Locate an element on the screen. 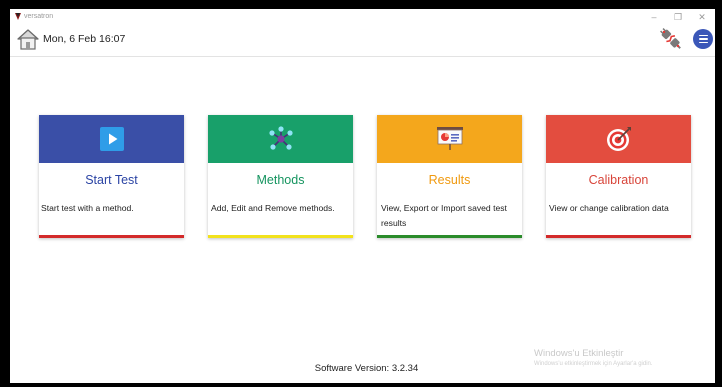 This screenshot has width=722, height=387. play-icon is located at coordinates (111, 139).